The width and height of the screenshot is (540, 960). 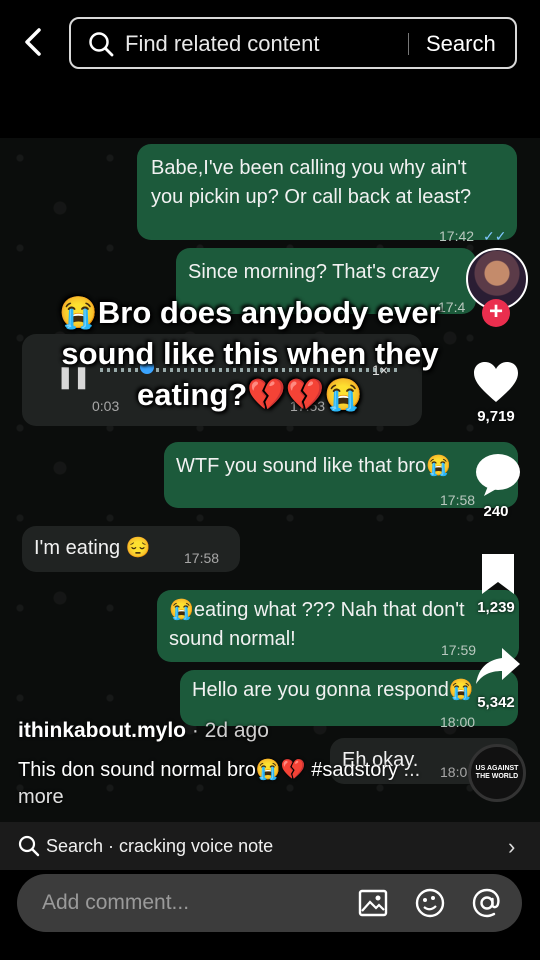 What do you see at coordinates (314, 272) in the screenshot?
I see `message-text: Since morning? That's crazy` at bounding box center [314, 272].